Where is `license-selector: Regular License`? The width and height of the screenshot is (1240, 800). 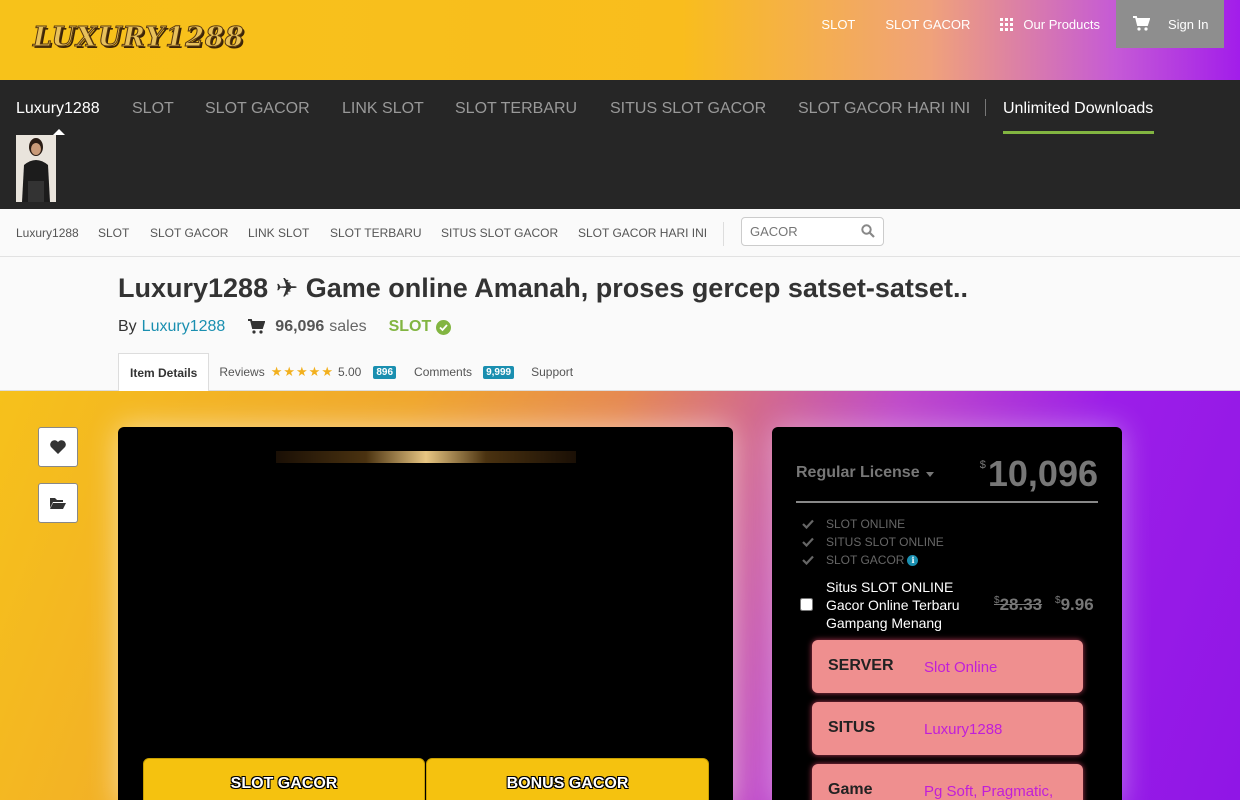 license-selector: Regular License is located at coordinates (865, 473).